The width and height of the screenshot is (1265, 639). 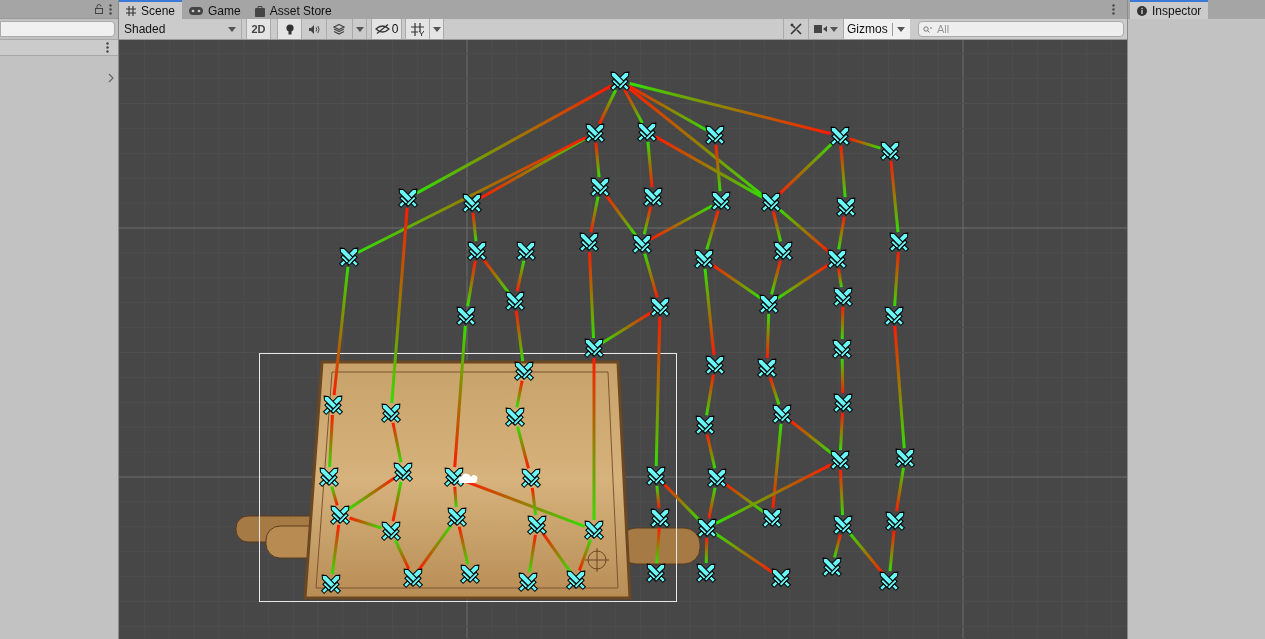 What do you see at coordinates (180, 29) in the screenshot?
I see `draw-mode-dropdown: Shaded` at bounding box center [180, 29].